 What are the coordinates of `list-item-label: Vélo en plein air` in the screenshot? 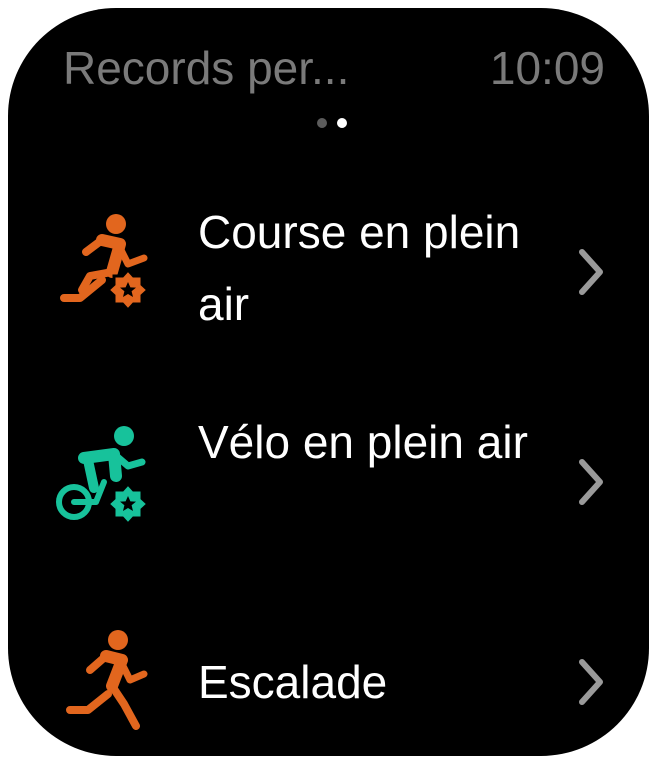 It's located at (363, 442).